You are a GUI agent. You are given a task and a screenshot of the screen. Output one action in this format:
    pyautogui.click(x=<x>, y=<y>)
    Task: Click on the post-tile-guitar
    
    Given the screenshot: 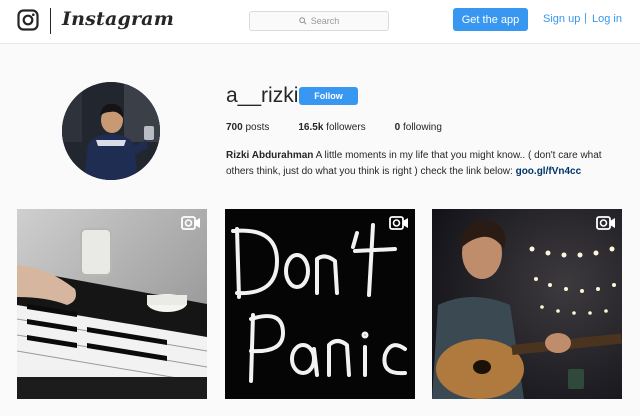 What is the action you would take?
    pyautogui.click(x=527, y=304)
    